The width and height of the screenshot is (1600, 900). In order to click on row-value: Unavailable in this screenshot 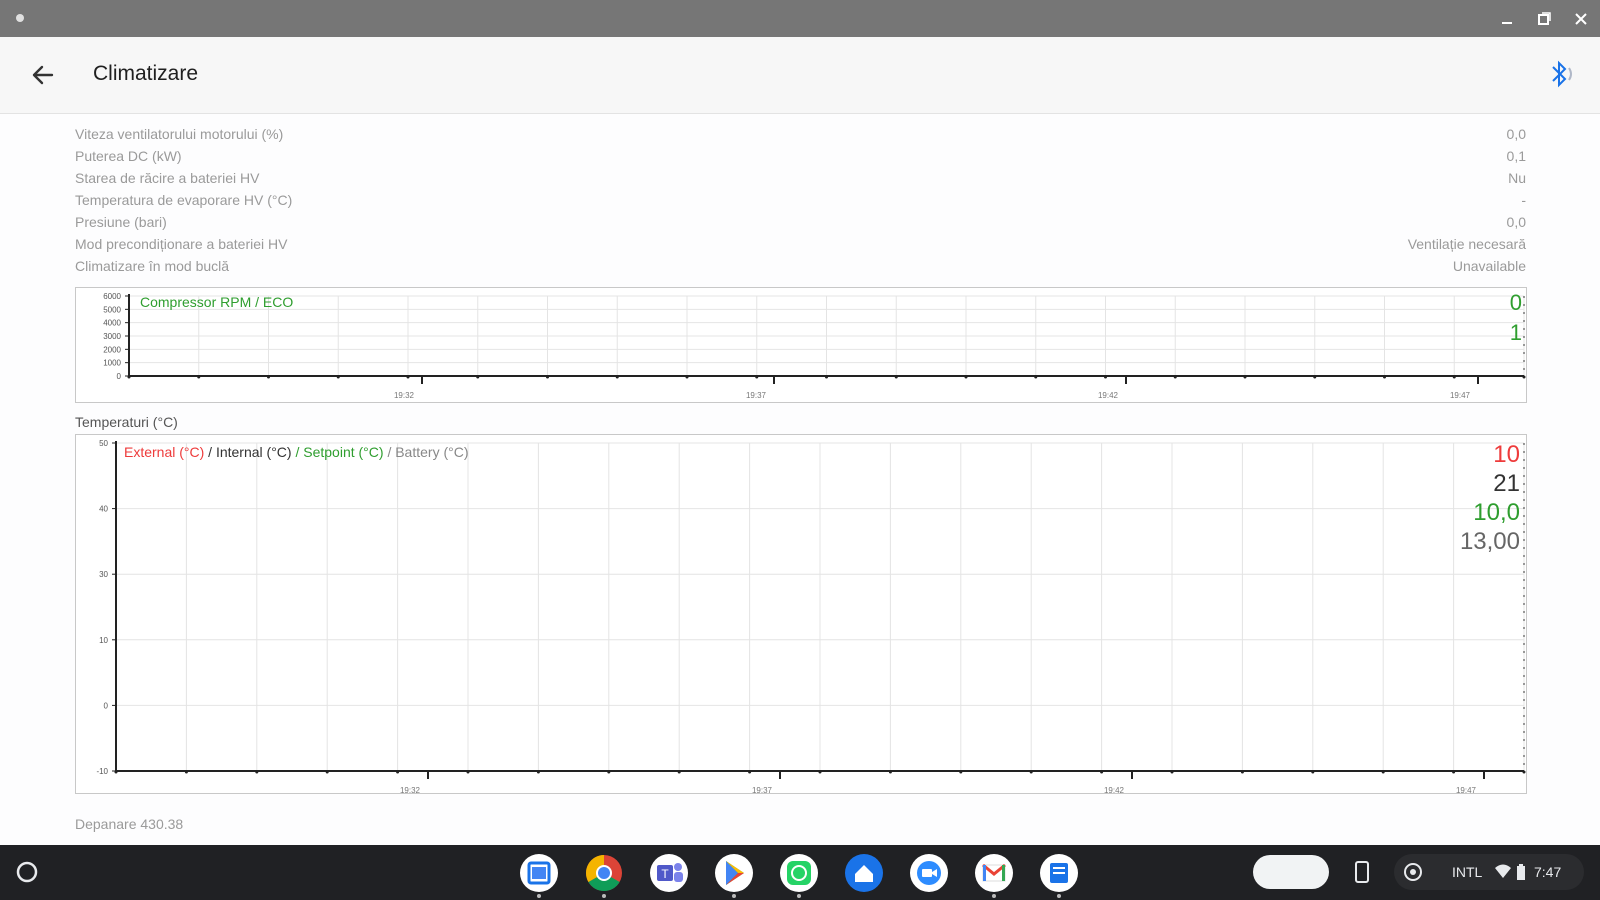, I will do `click(1489, 266)`.